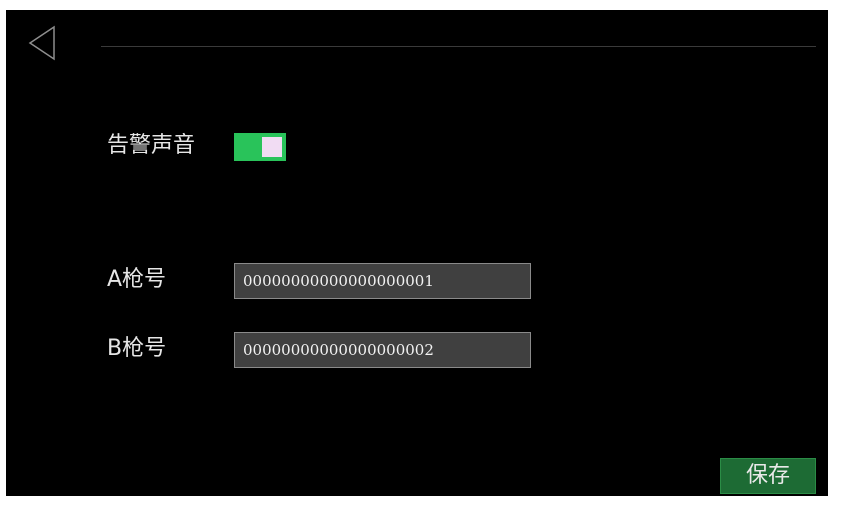 The height and width of the screenshot is (506, 841). What do you see at coordinates (260, 147) in the screenshot?
I see `alarm-sound-toggle` at bounding box center [260, 147].